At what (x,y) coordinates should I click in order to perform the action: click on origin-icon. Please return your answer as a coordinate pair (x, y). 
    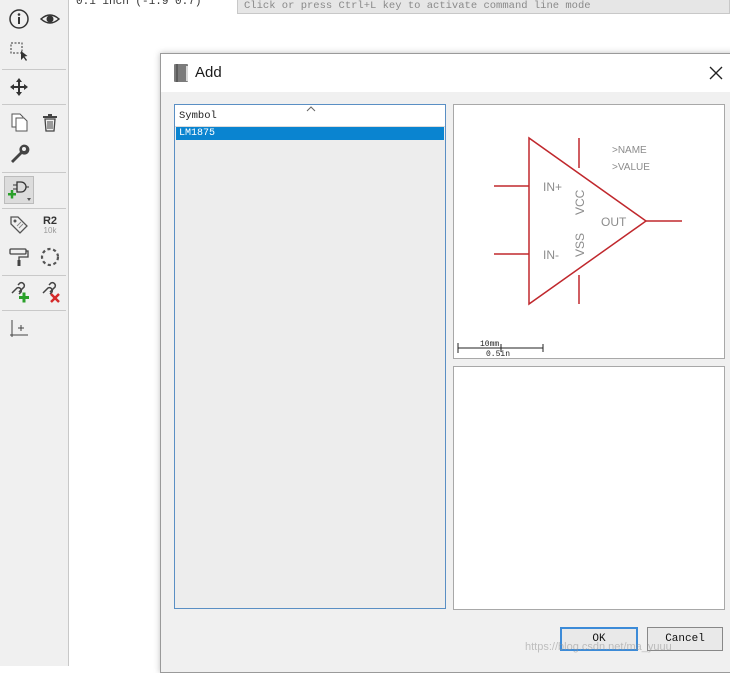
    Looking at the image, I should click on (19, 328).